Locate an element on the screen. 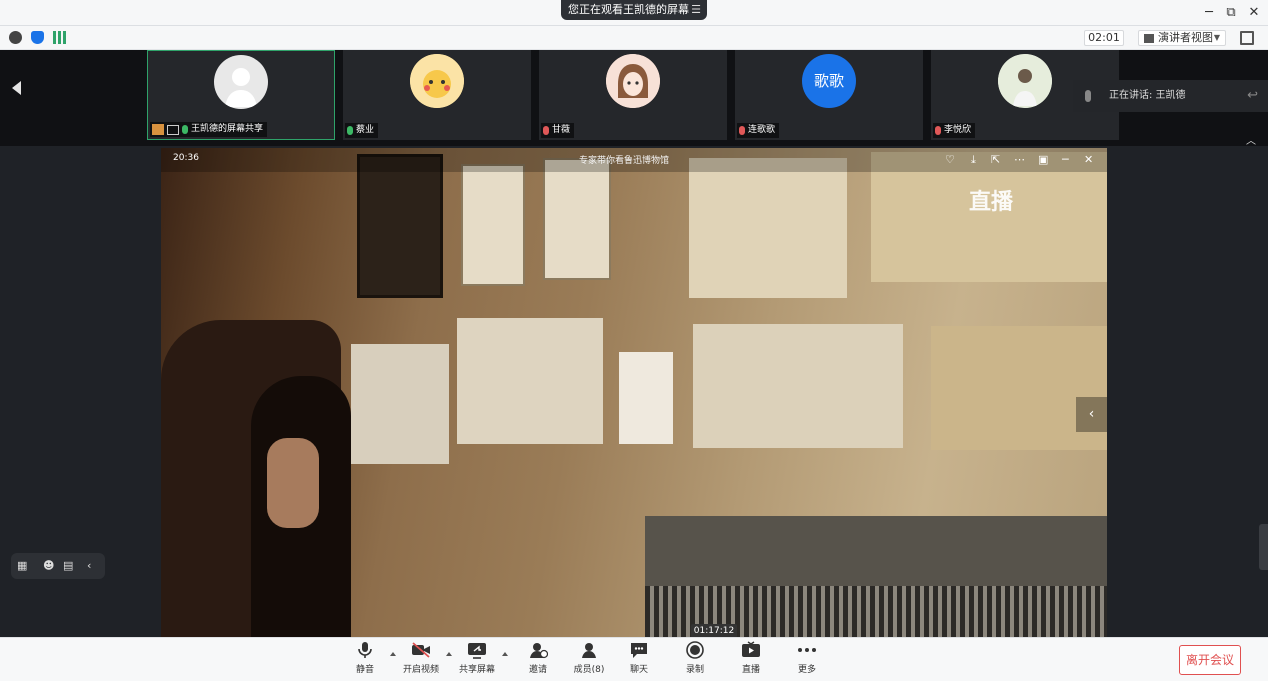  video-title: 专家带你看鲁迅博物馆 is located at coordinates (624, 161).